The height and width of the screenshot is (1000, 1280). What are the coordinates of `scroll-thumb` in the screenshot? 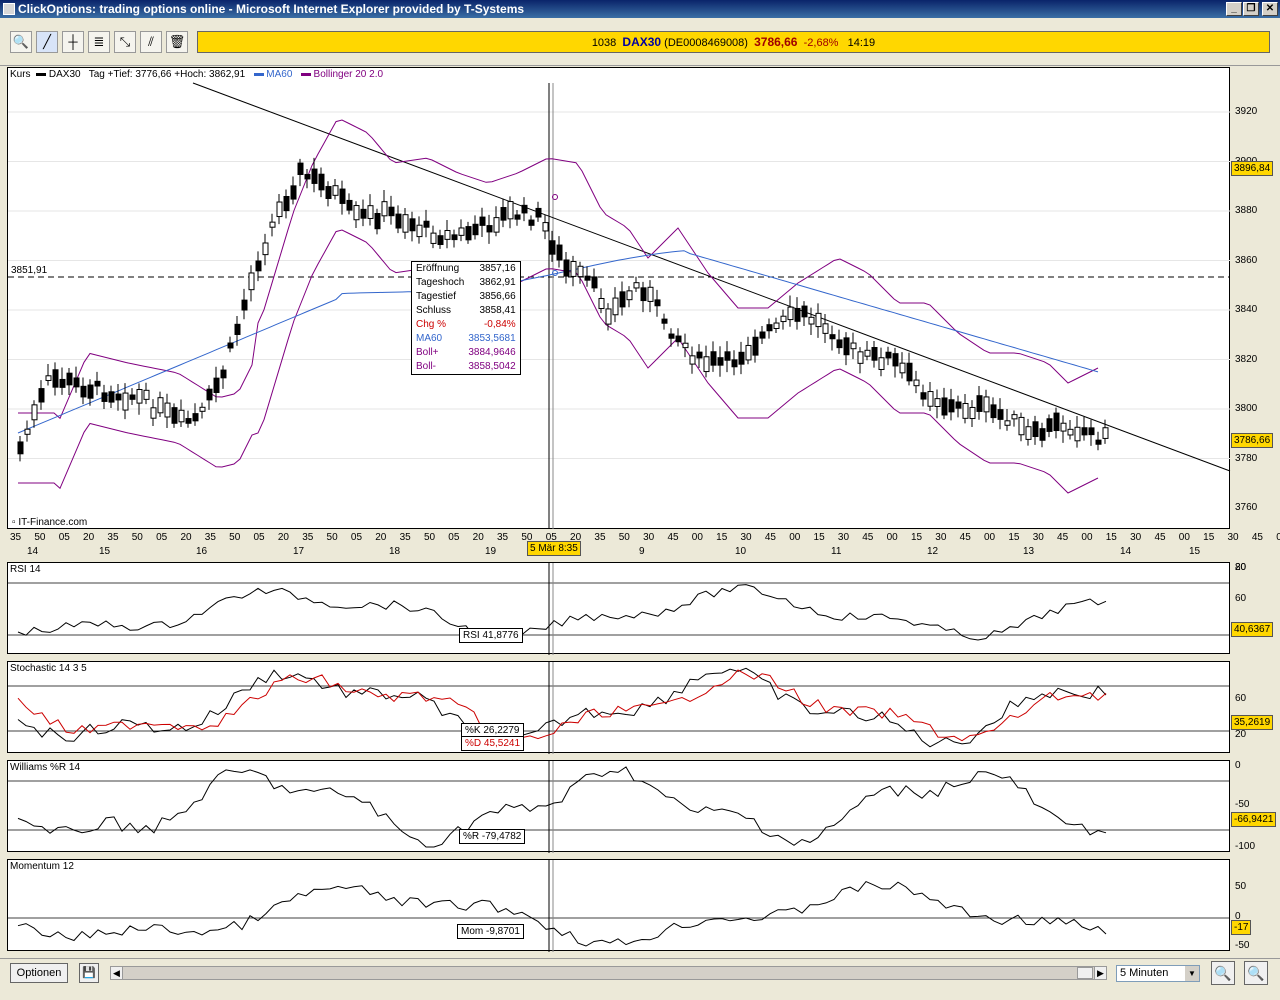 It's located at (1085, 973).